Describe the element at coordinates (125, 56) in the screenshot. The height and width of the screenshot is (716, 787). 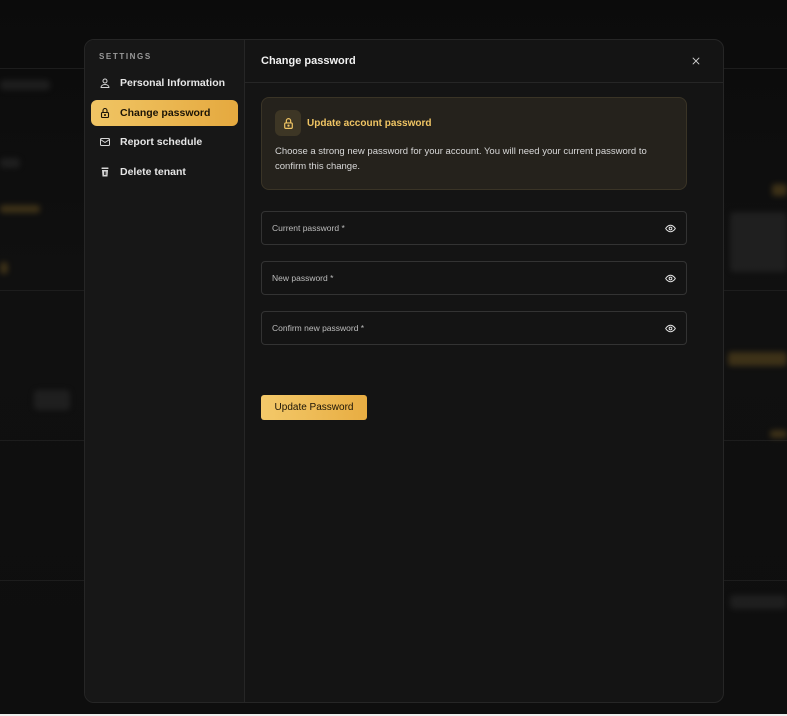
I see `sidebar-heading: SETTINGS` at that location.